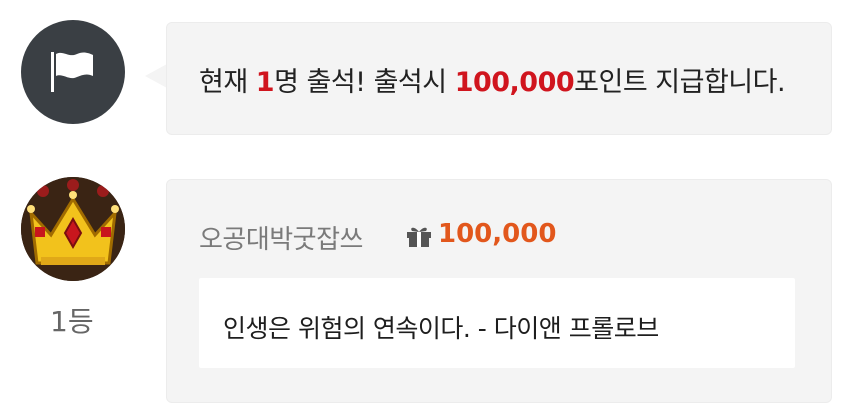  I want to click on notice-prefix: 현재, so click(227, 82).